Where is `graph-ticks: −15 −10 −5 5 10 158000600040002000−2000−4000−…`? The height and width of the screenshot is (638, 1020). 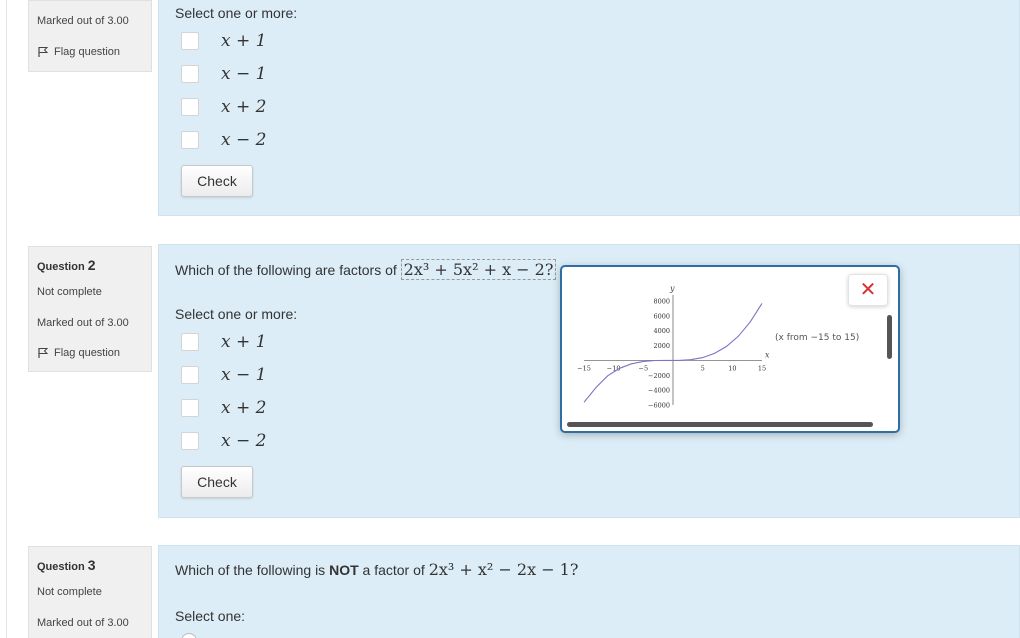 graph-ticks: −15 −10 −5 5 10 158000600040002000−2000−4000−… is located at coordinates (671, 354).